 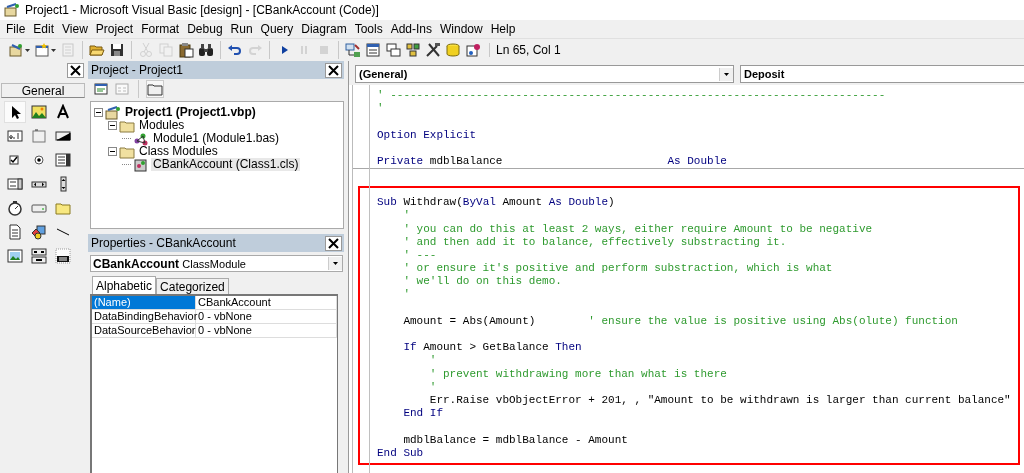 What do you see at coordinates (638, 229) in the screenshot?
I see `code-line: ' you can do this at least 2 ways, either require Amount to be negative` at bounding box center [638, 229].